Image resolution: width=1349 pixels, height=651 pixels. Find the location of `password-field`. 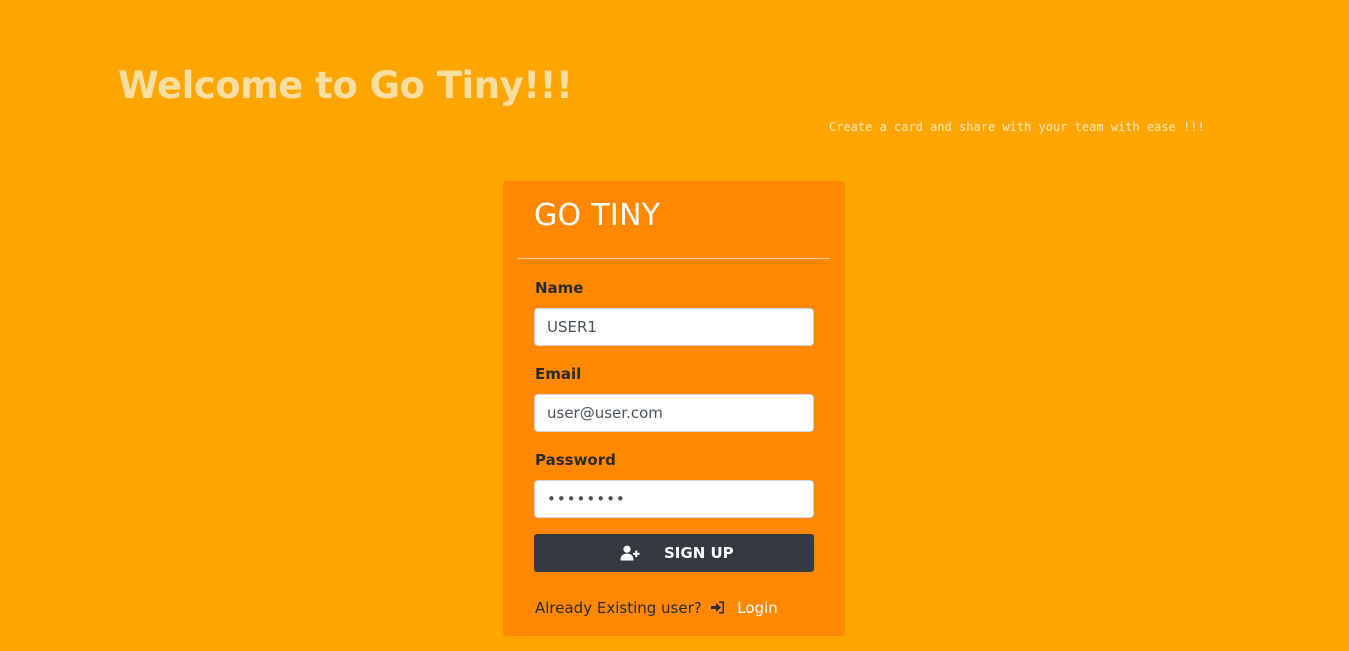

password-field is located at coordinates (674, 499).